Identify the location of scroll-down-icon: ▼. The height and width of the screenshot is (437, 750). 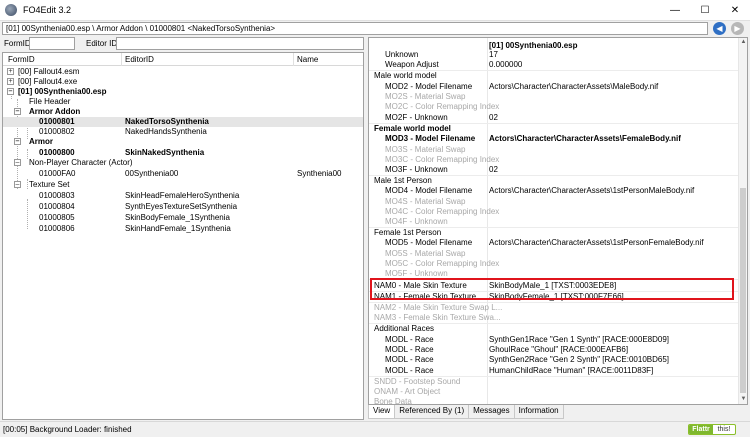
(743, 399).